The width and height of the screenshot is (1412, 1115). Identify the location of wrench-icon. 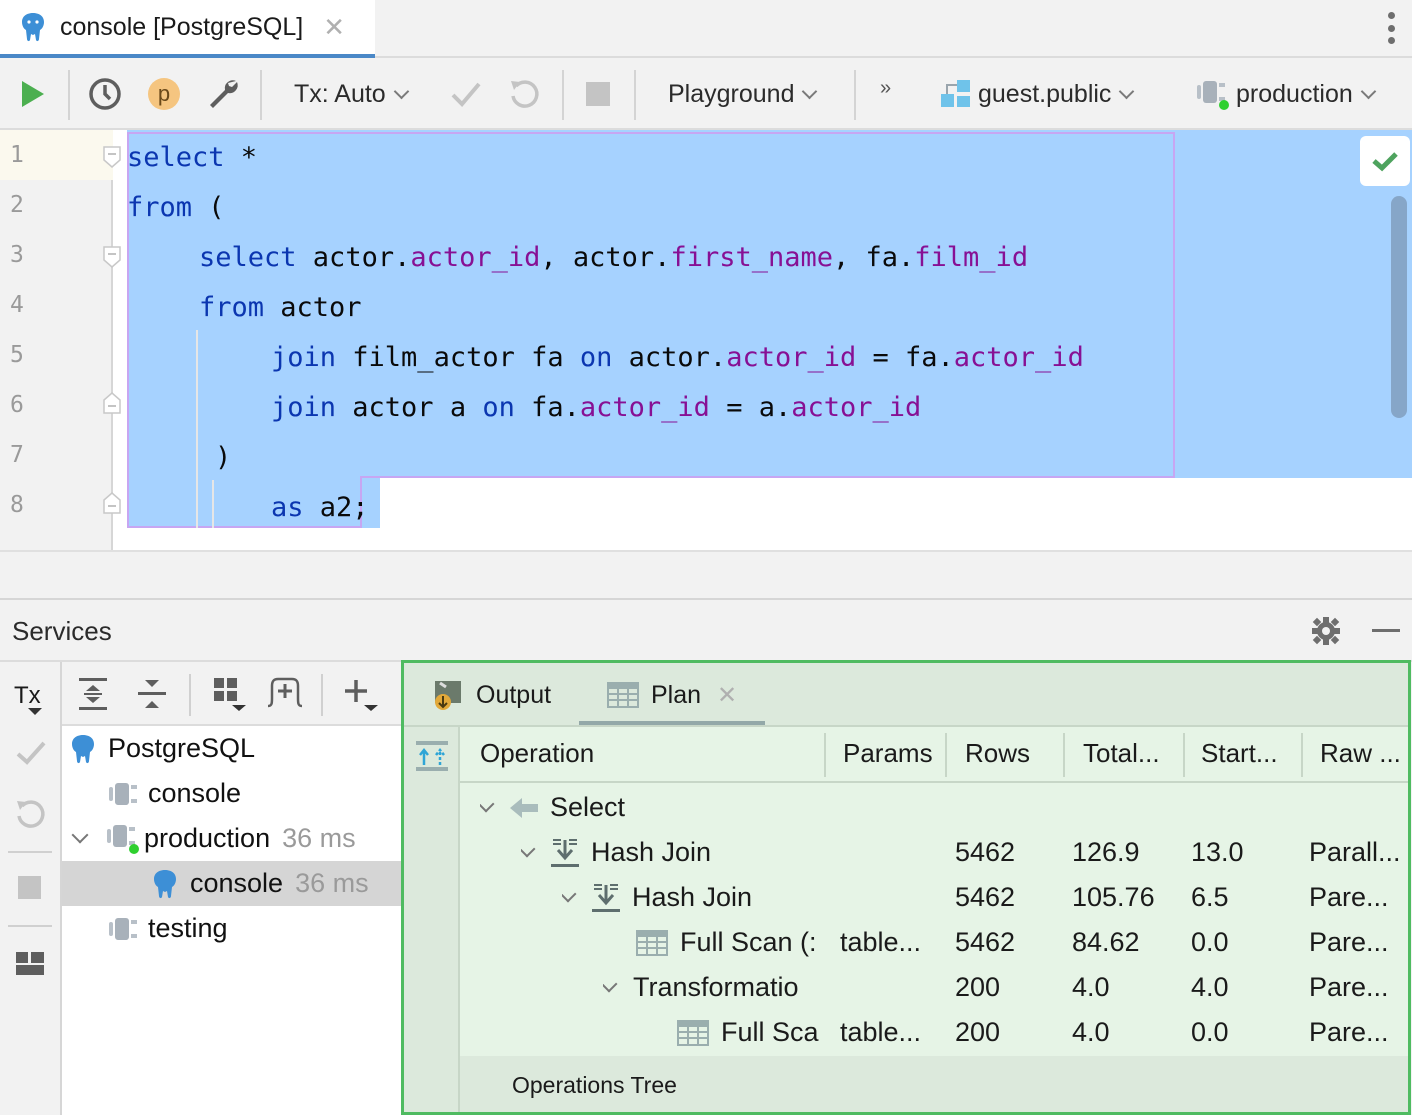
(224, 94).